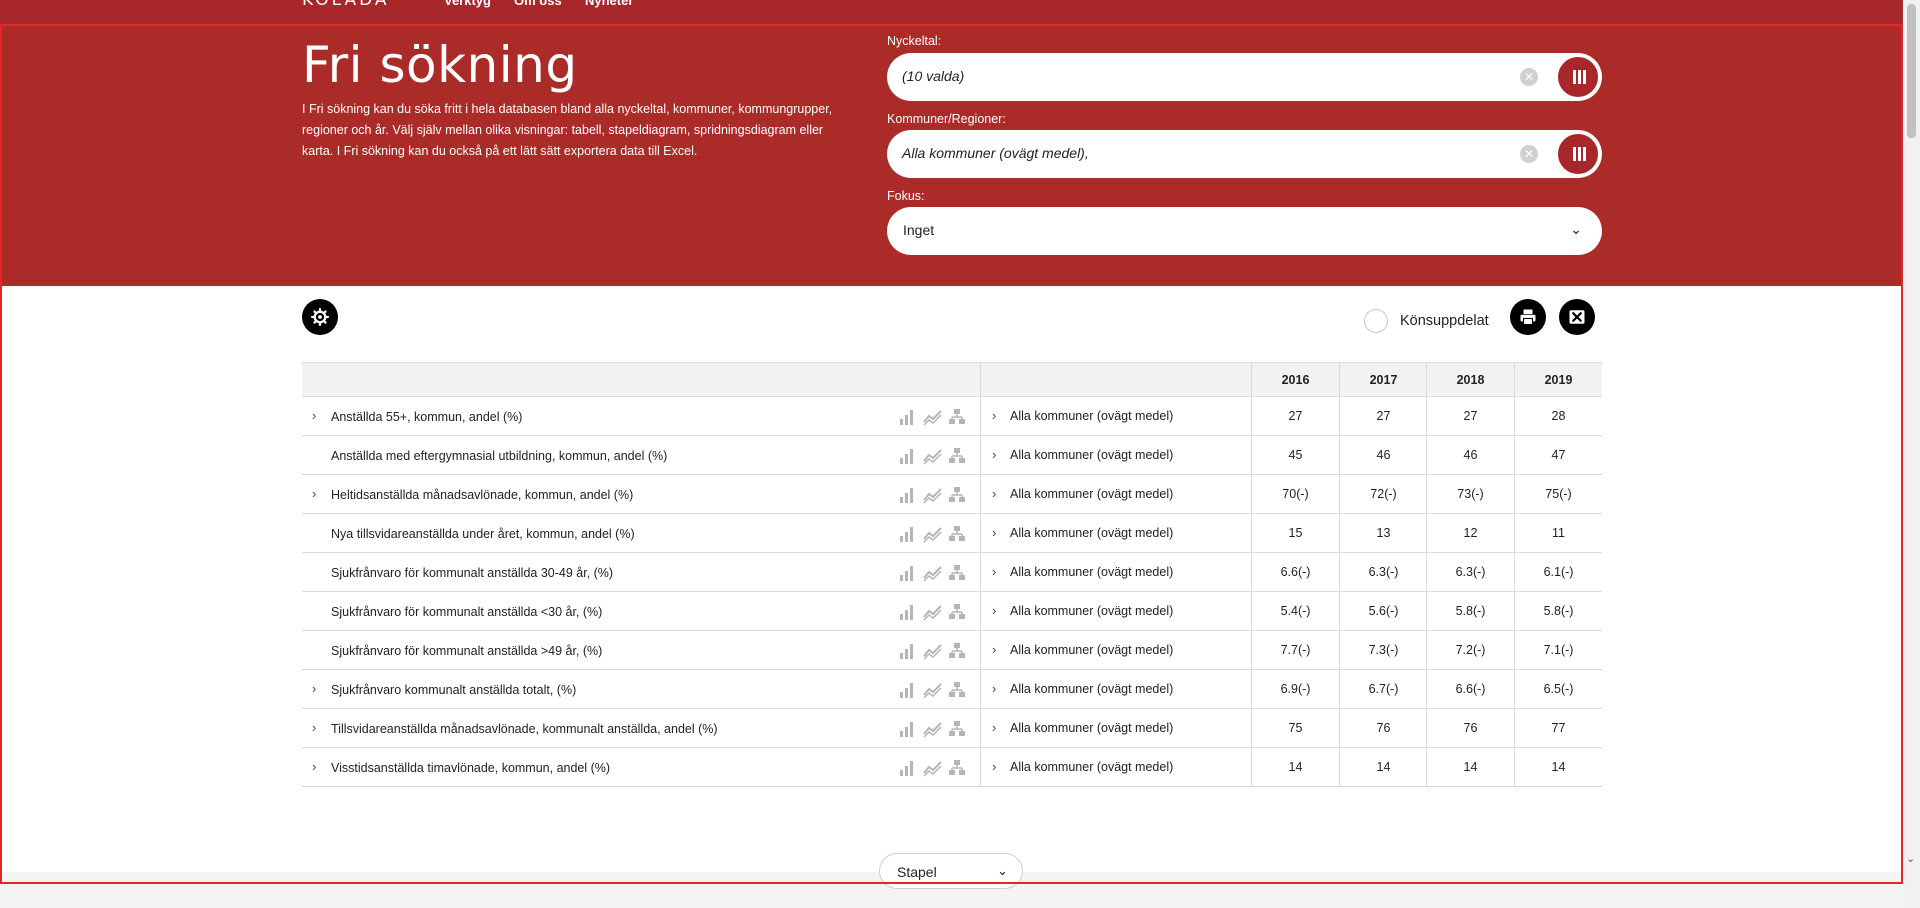 Image resolution: width=1920 pixels, height=908 pixels. Describe the element at coordinates (426, 417) in the screenshot. I see `kpi-name: Anställda 55+, kommun, andel (%)` at that location.